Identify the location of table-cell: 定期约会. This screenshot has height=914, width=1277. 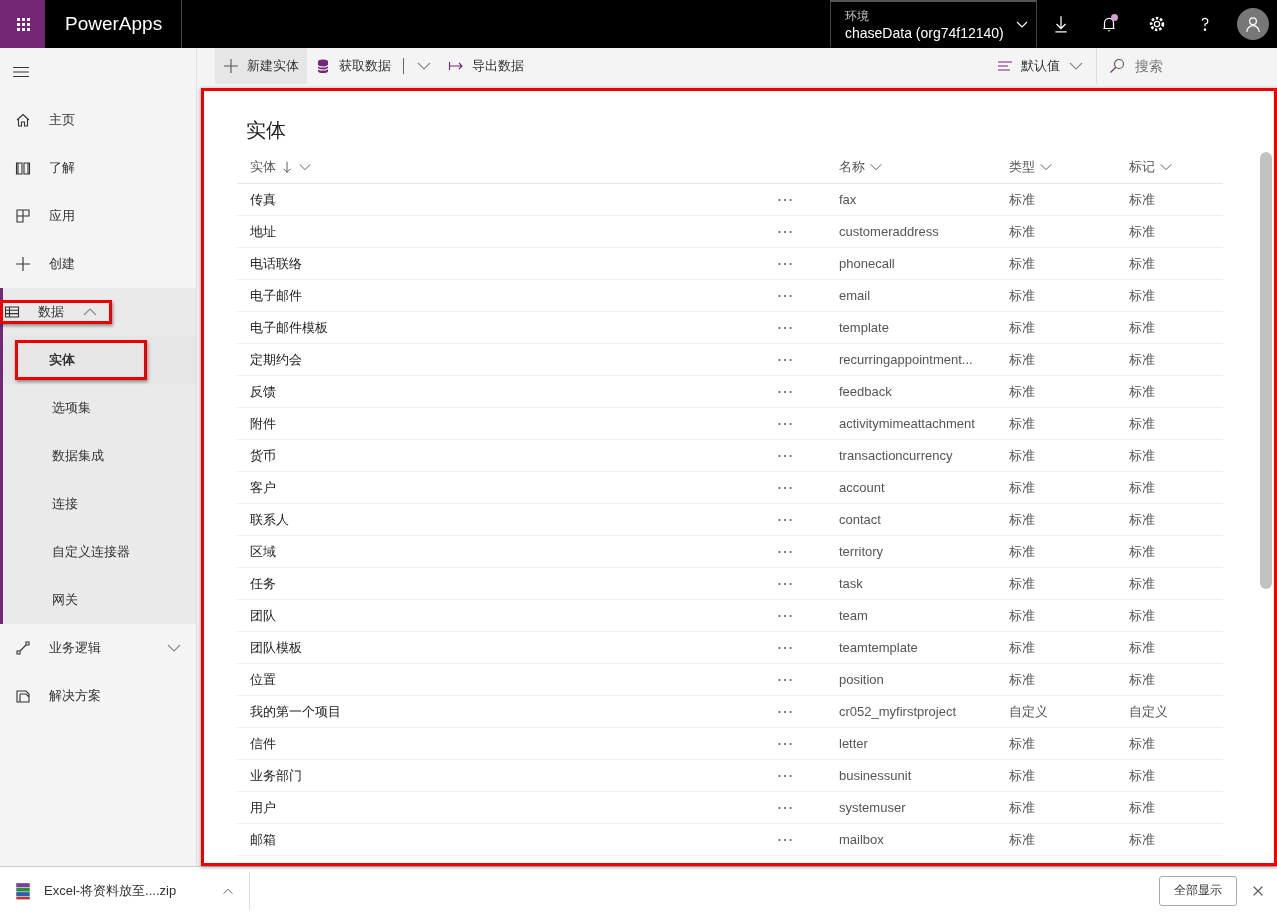
(500, 359).